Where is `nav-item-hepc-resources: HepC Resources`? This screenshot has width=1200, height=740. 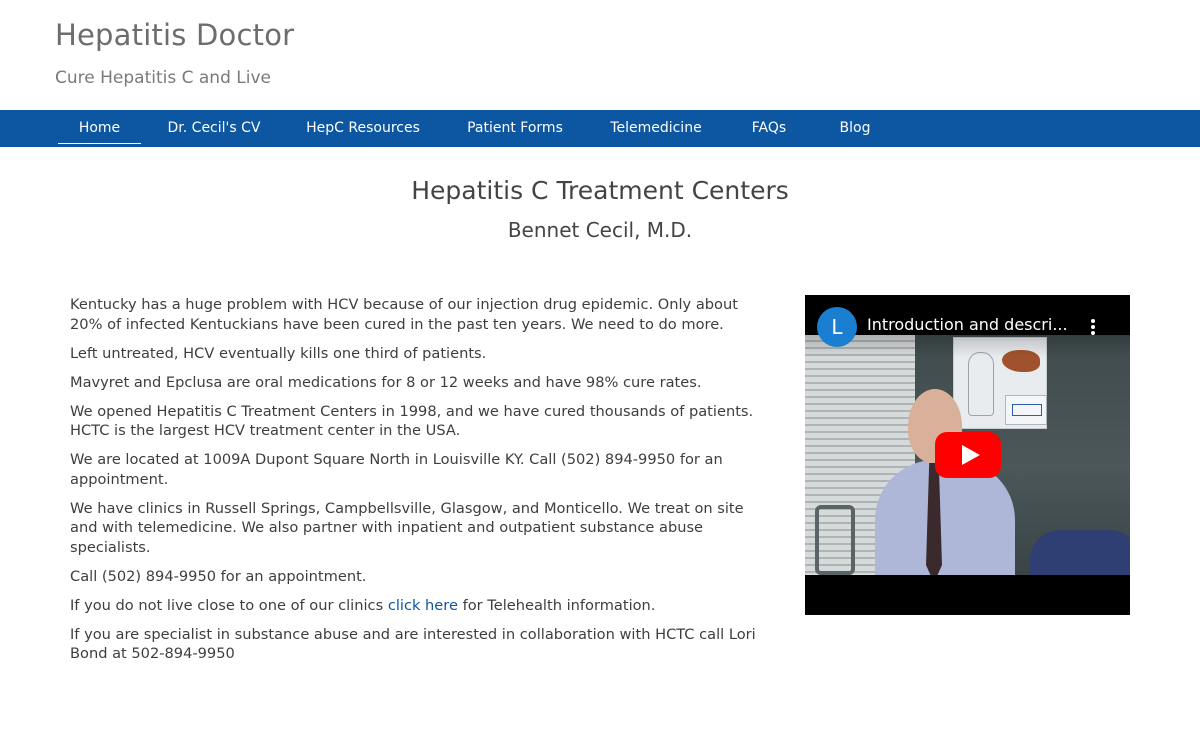
nav-item-hepc-resources: HepC Resources is located at coordinates (363, 128).